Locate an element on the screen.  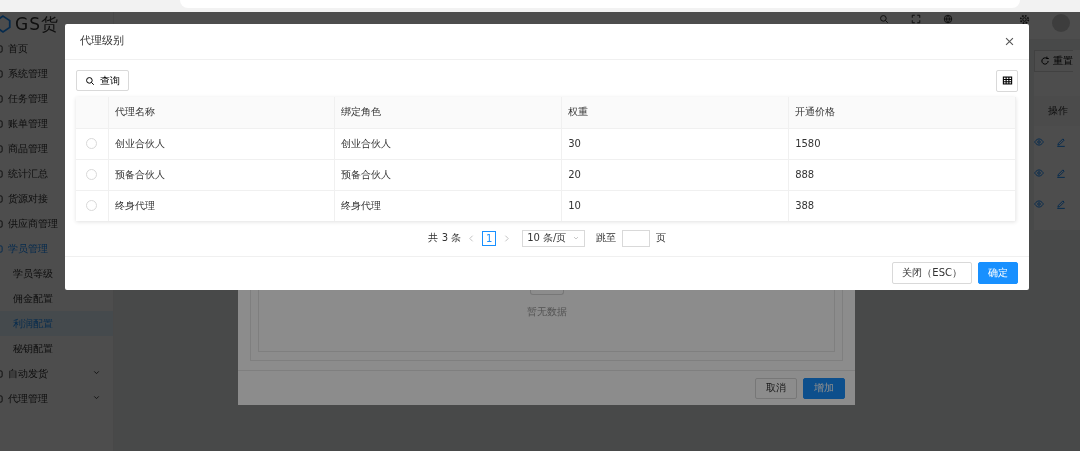
table-cell: 1580 is located at coordinates (902, 144).